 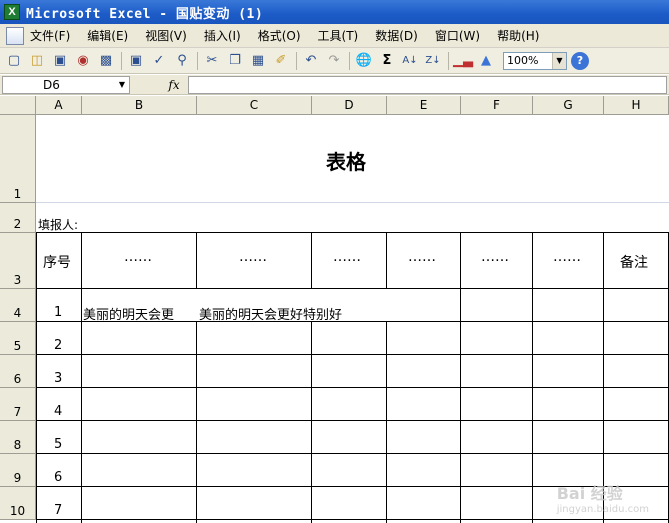 I want to click on name-box: D6 ▼, so click(x=66, y=84).